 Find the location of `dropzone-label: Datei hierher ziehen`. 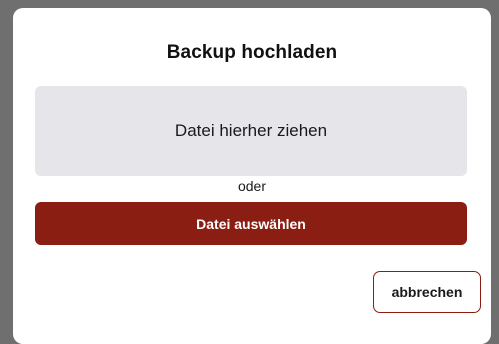

dropzone-label: Datei hierher ziehen is located at coordinates (251, 130).